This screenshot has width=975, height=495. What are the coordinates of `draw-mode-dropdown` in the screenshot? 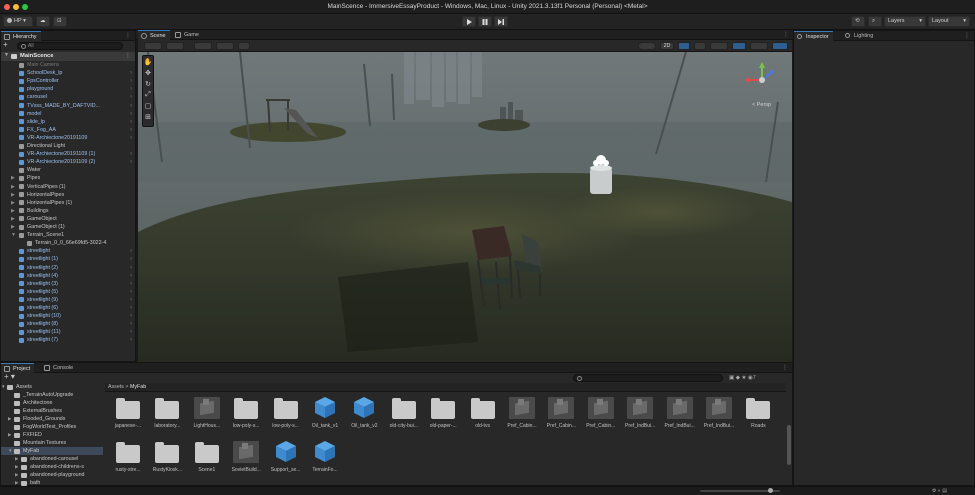 It's located at (153, 46).